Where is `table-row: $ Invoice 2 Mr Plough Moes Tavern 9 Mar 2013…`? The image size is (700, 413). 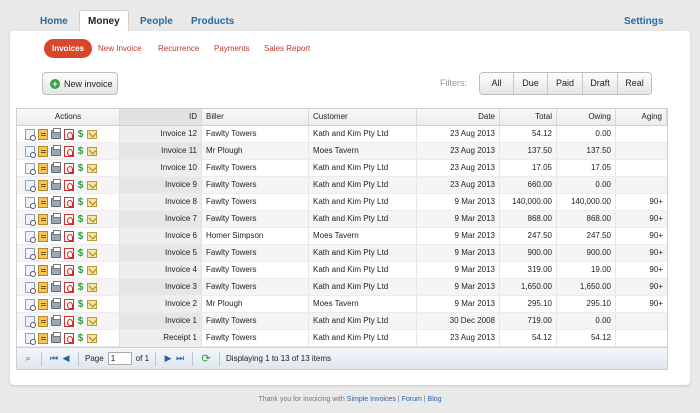
table-row: $ Invoice 2 Mr Plough Moes Tavern 9 Mar 2013… is located at coordinates (342, 304).